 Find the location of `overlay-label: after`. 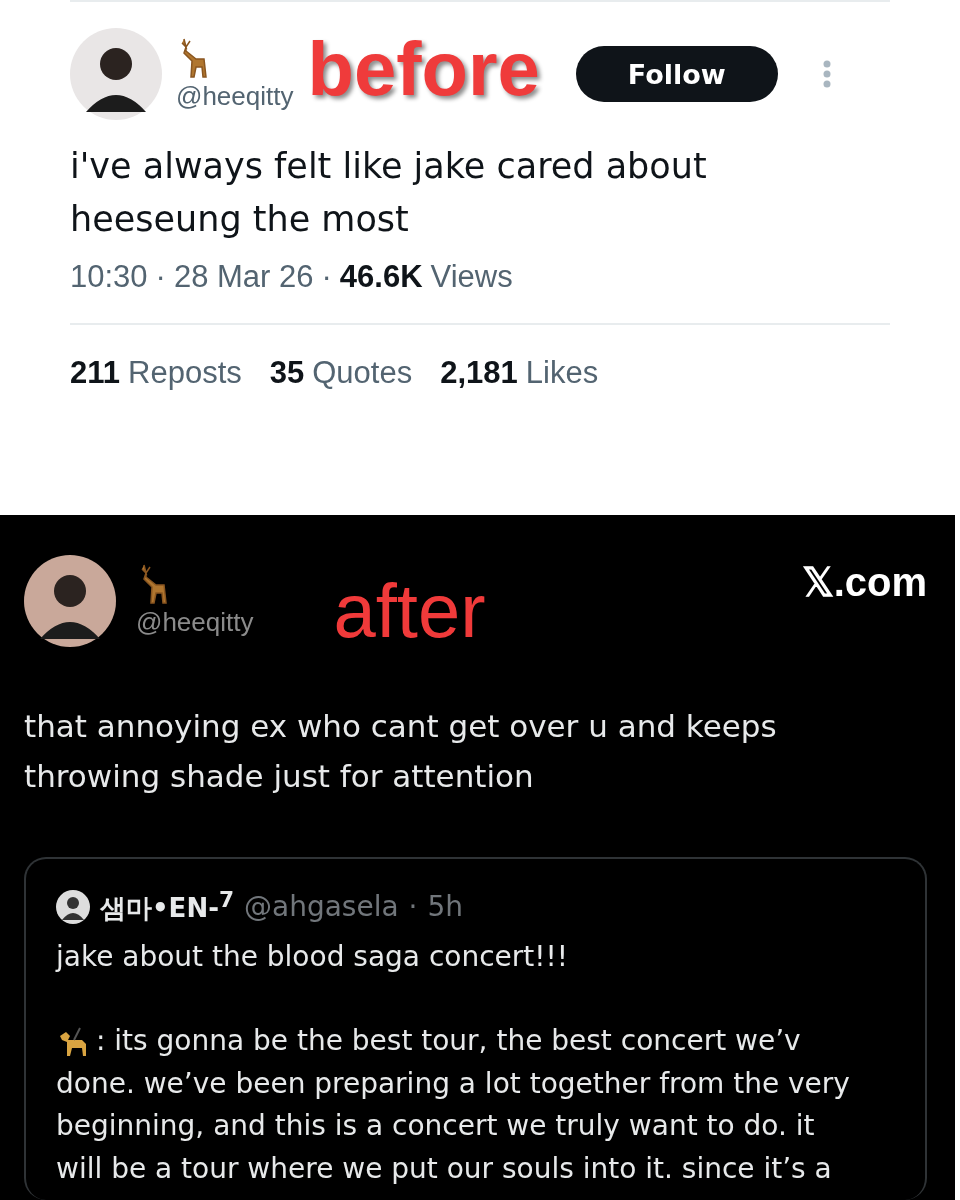

overlay-label: after is located at coordinates (409, 610).